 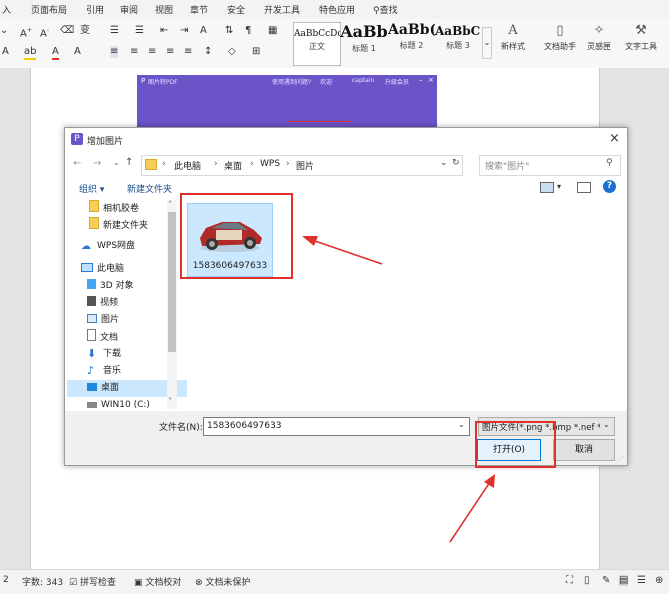 I want to click on spell-check-button: ☑ 拼写检查, so click(x=92, y=581).